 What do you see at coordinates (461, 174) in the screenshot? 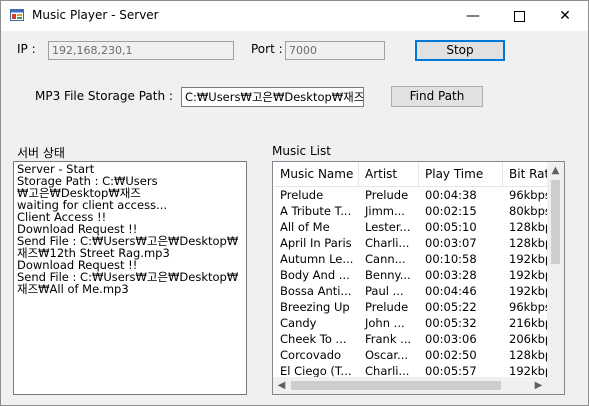
I see `column-header-play-time: Play Time` at bounding box center [461, 174].